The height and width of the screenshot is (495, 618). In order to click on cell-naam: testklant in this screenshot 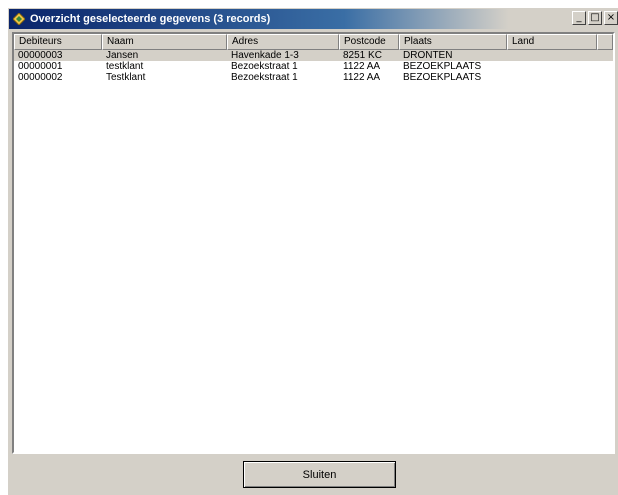, I will do `click(125, 66)`.